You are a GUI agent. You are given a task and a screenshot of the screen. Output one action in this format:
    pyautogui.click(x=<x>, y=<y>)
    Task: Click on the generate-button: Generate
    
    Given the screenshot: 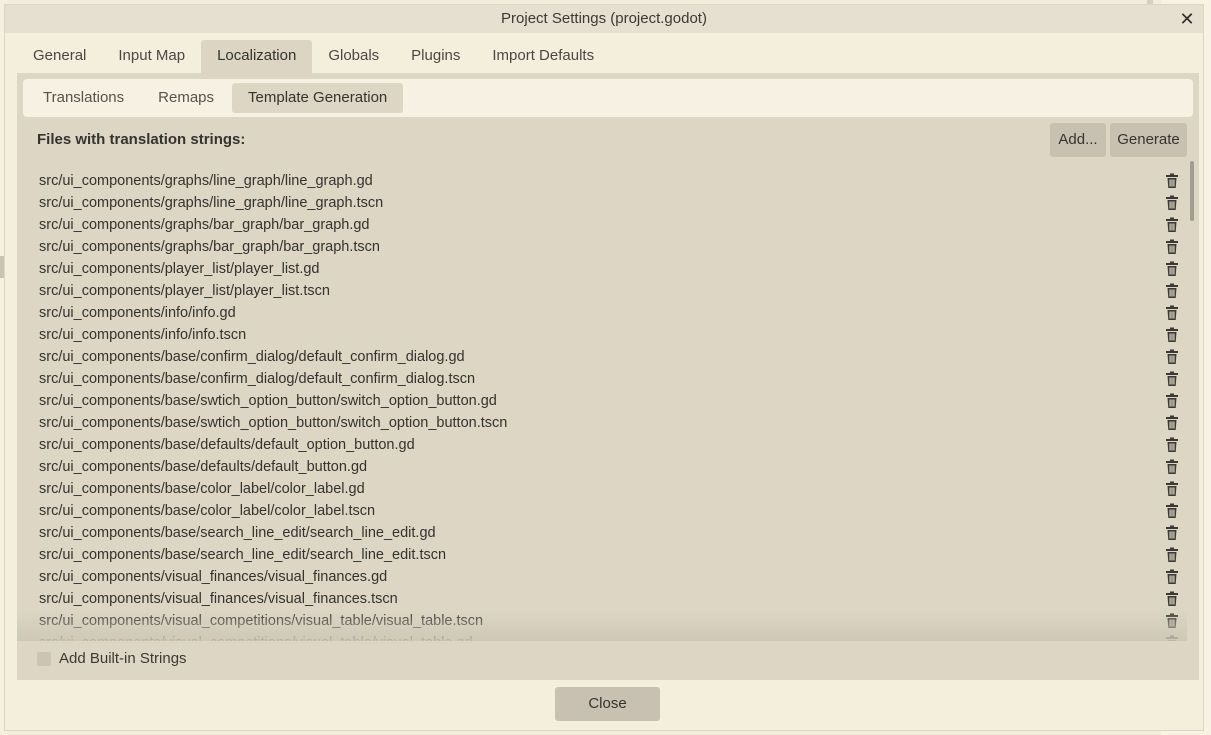 What is the action you would take?
    pyautogui.click(x=1148, y=140)
    